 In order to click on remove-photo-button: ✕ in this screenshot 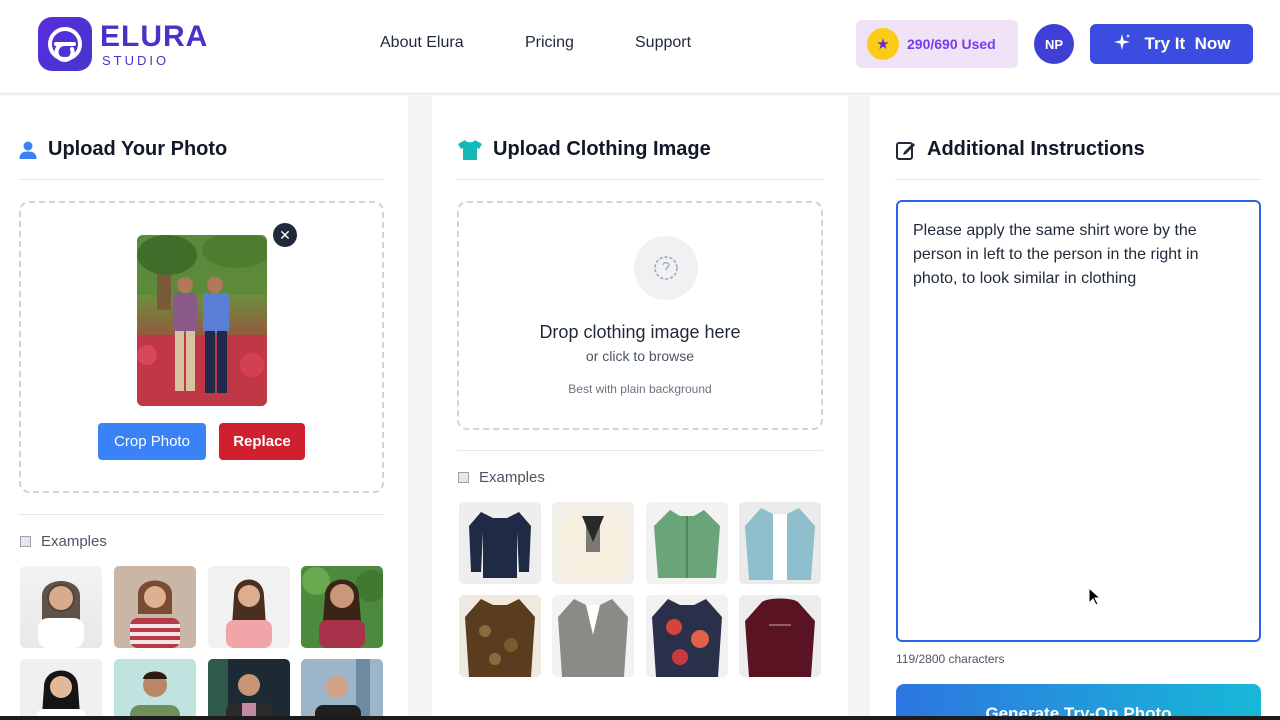, I will do `click(285, 235)`.